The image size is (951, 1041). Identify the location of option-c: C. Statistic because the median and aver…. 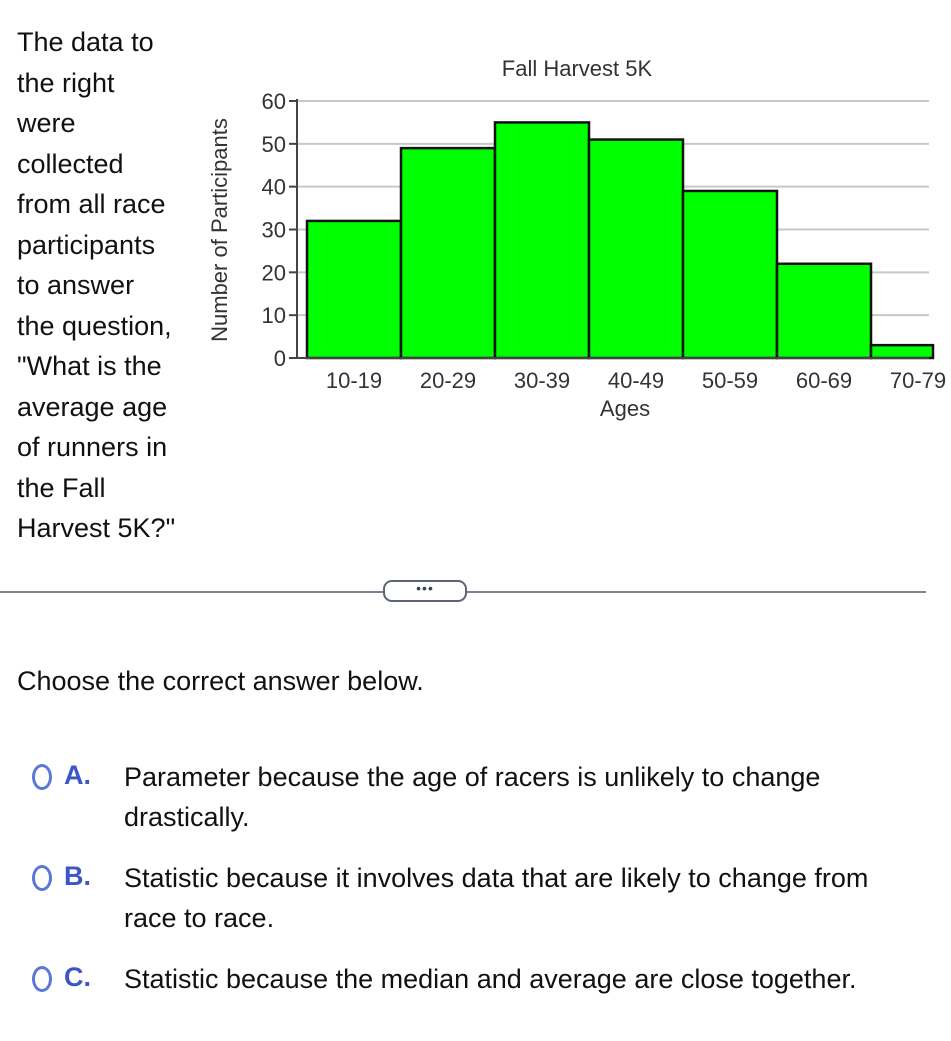
(482, 980).